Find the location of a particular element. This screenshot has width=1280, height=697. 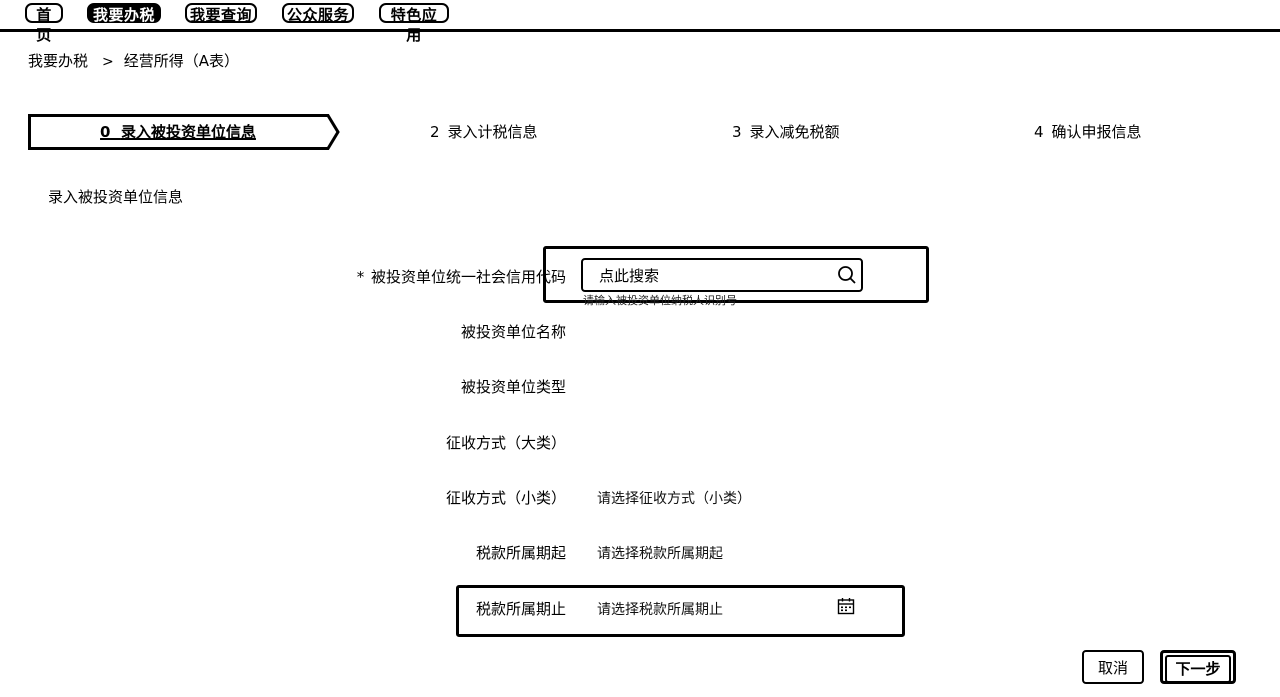

next-step-label: 下一步 is located at coordinates (1198, 669).